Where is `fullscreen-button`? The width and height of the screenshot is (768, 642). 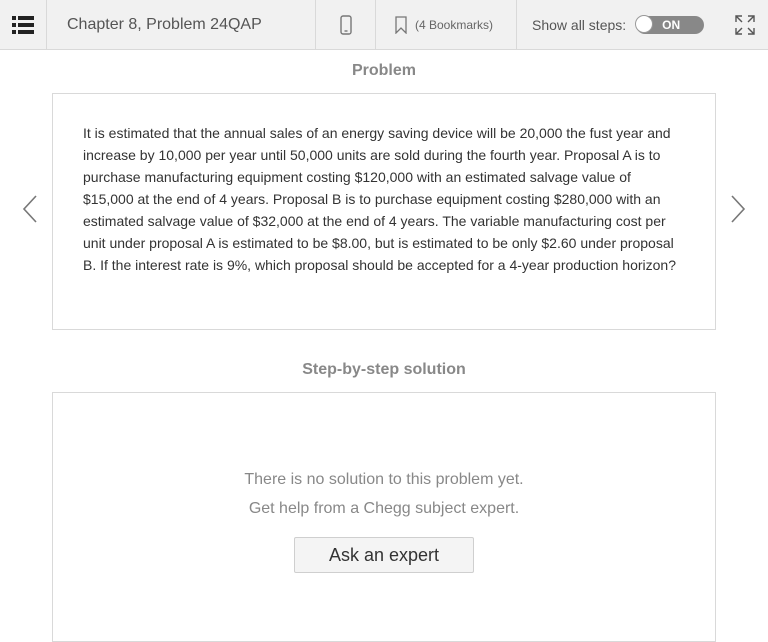 fullscreen-button is located at coordinates (744, 24).